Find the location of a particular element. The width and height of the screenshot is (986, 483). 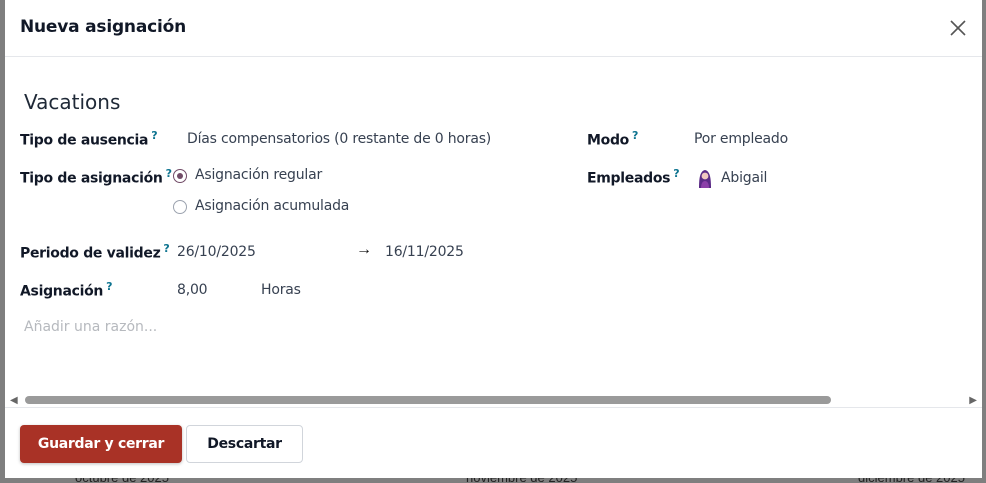

dialog-header: Nueva asignación is located at coordinates (493, 28).